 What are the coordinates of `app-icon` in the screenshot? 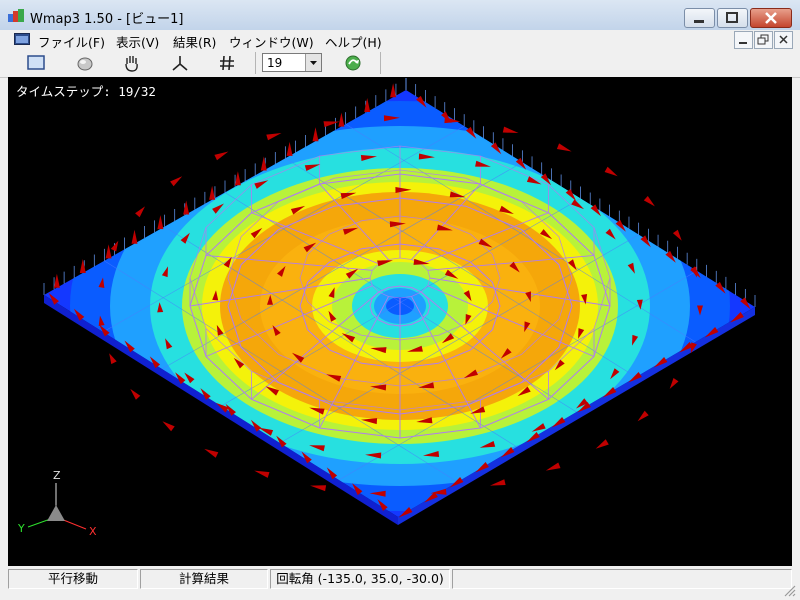 It's located at (16, 15).